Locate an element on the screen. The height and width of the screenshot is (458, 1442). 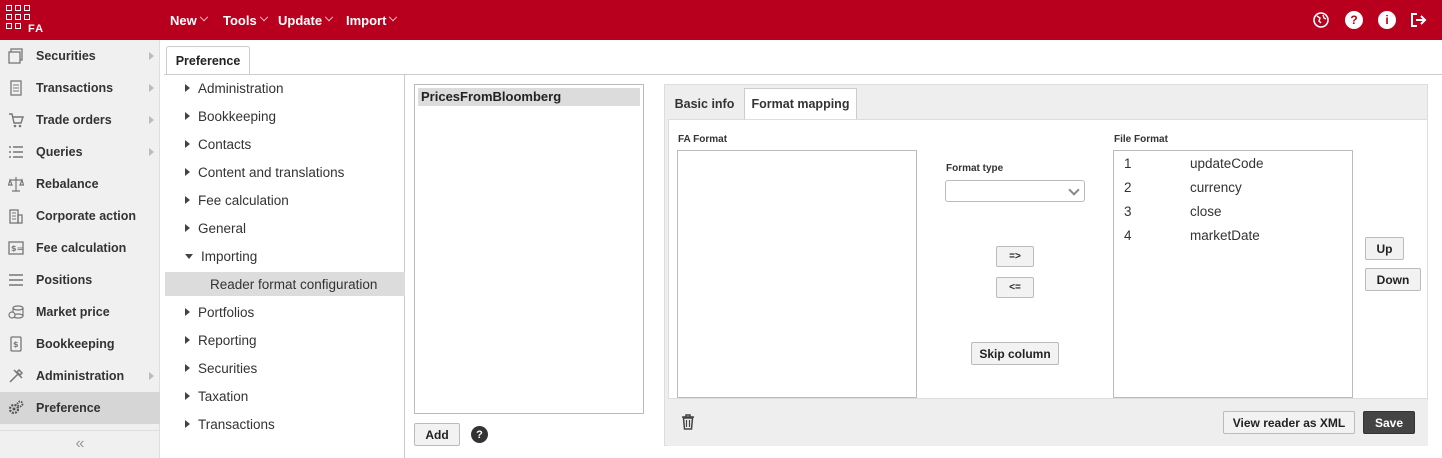
sidebar-item-transactions: Transactions is located at coordinates (80, 88).